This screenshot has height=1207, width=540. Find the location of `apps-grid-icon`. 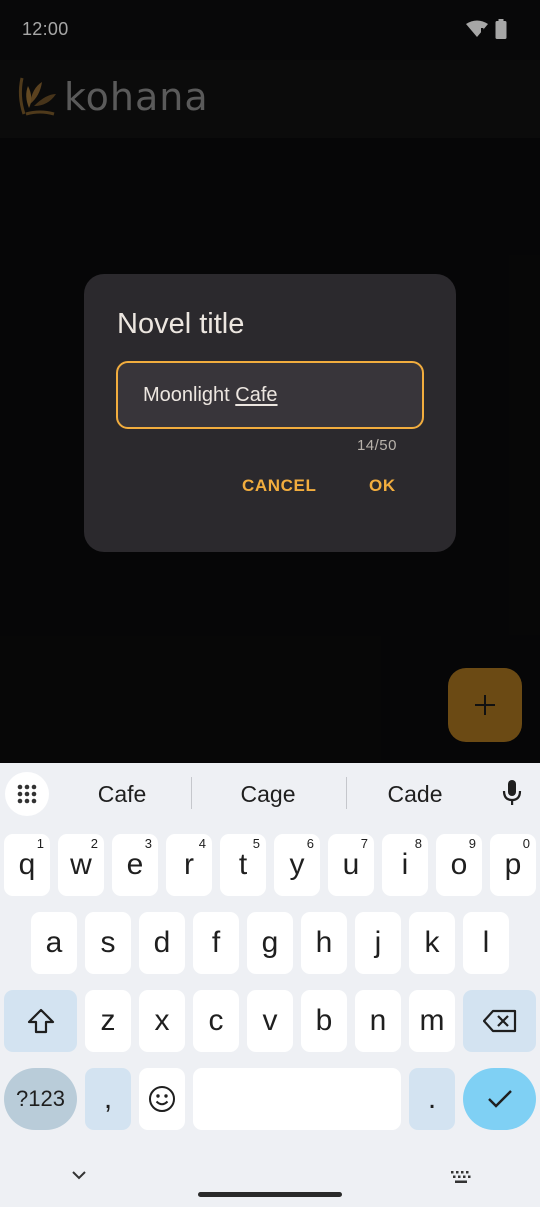

apps-grid-icon is located at coordinates (27, 794).